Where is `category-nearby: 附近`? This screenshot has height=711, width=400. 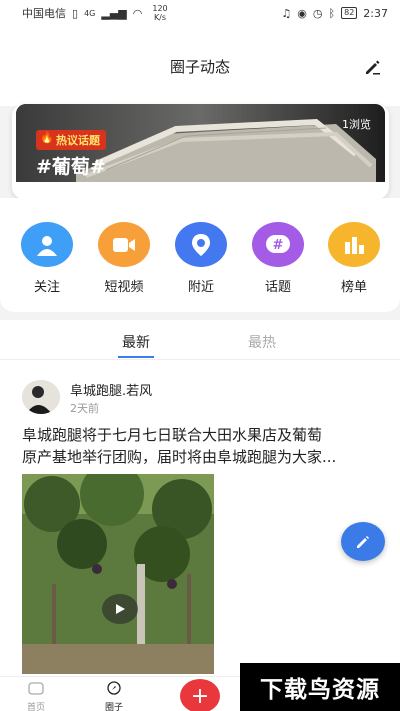 category-nearby: 附近 is located at coordinates (201, 258).